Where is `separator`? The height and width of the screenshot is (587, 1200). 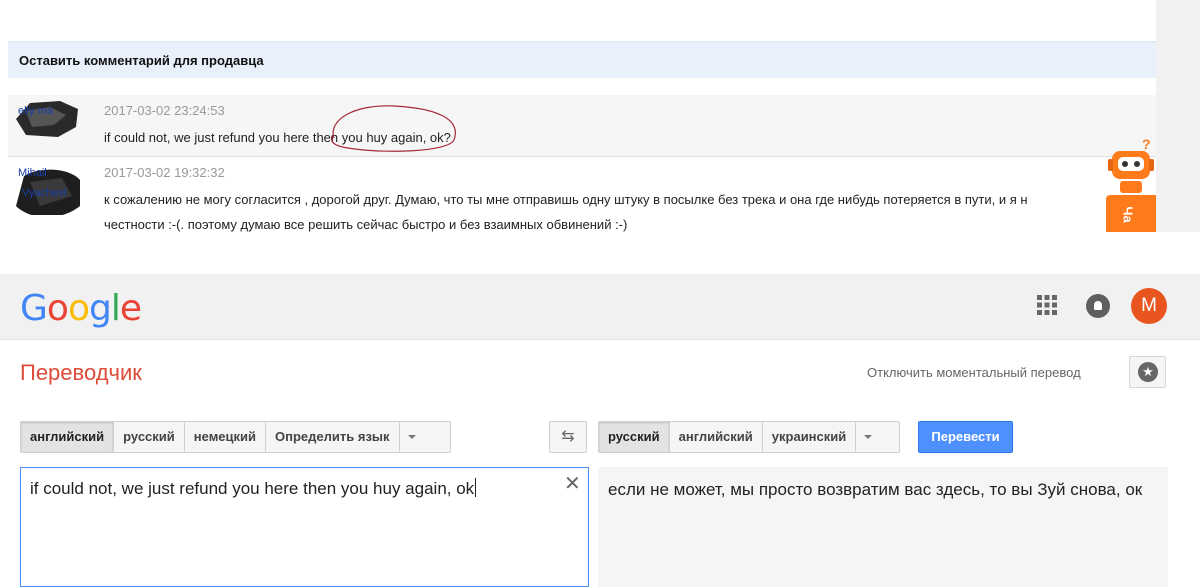
separator is located at coordinates (600, 253).